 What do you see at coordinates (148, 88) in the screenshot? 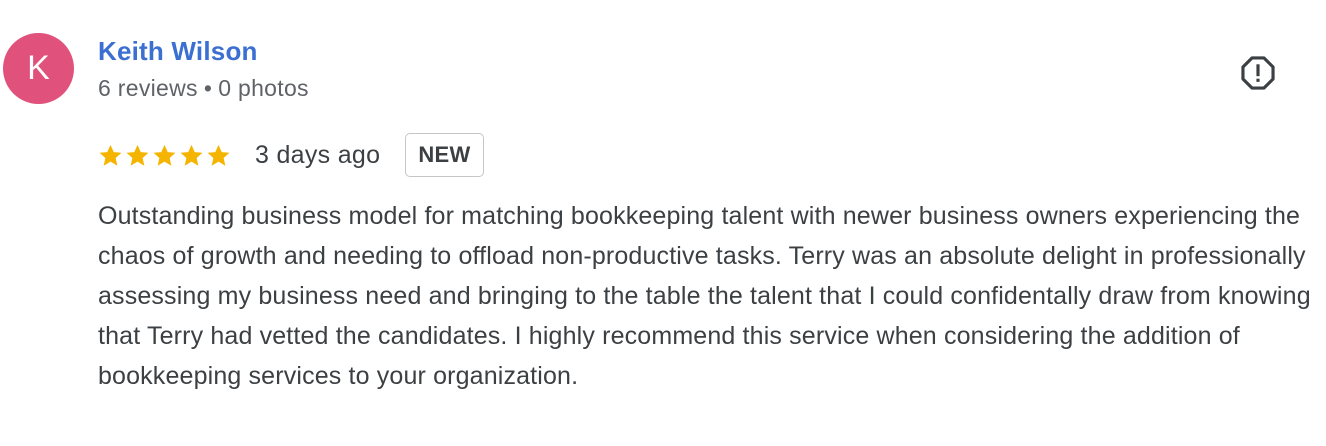
I see `reviews-count: 6 reviews` at bounding box center [148, 88].